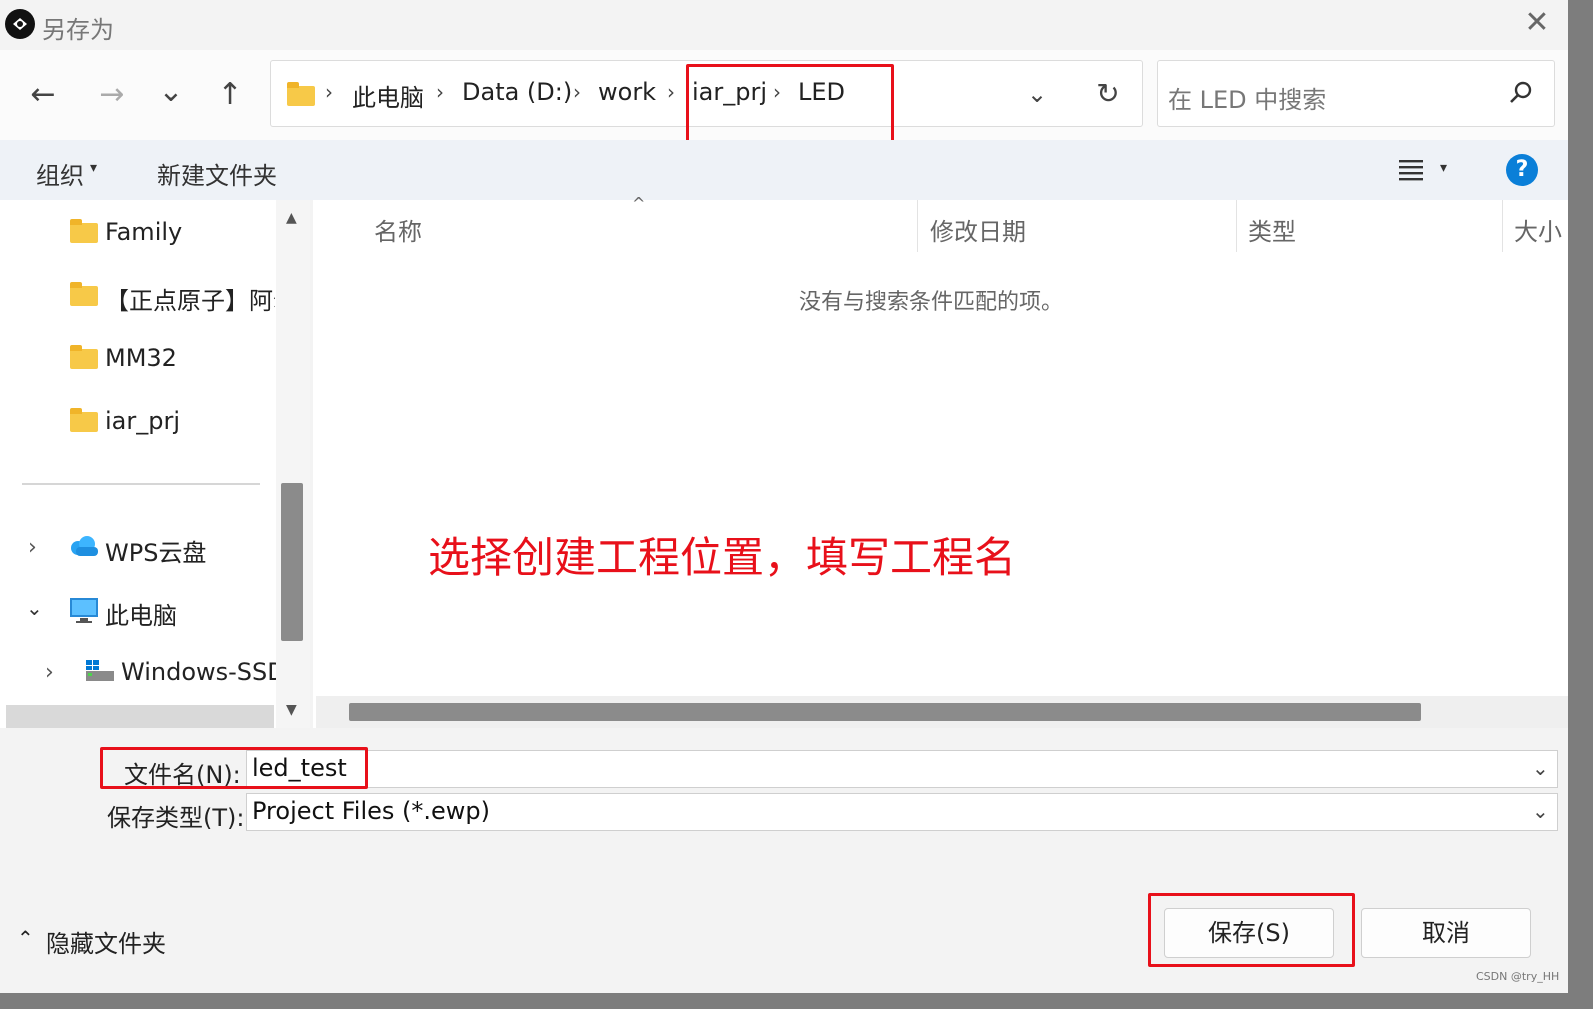 This screenshot has height=1009, width=1593. Describe the element at coordinates (722, 557) in the screenshot. I see `annotation-text: 选择创建工程位置，填写工程名` at that location.